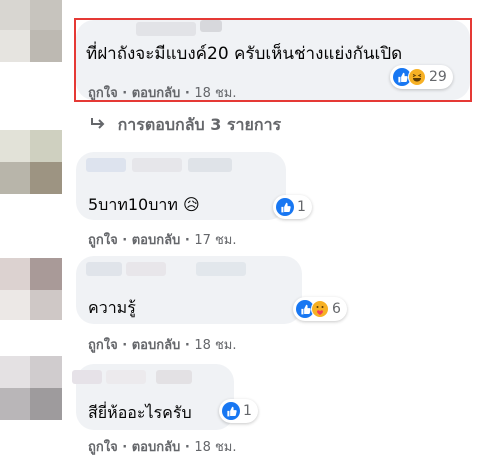  What do you see at coordinates (215, 240) in the screenshot?
I see `timestamp: 17 ชม.` at bounding box center [215, 240].